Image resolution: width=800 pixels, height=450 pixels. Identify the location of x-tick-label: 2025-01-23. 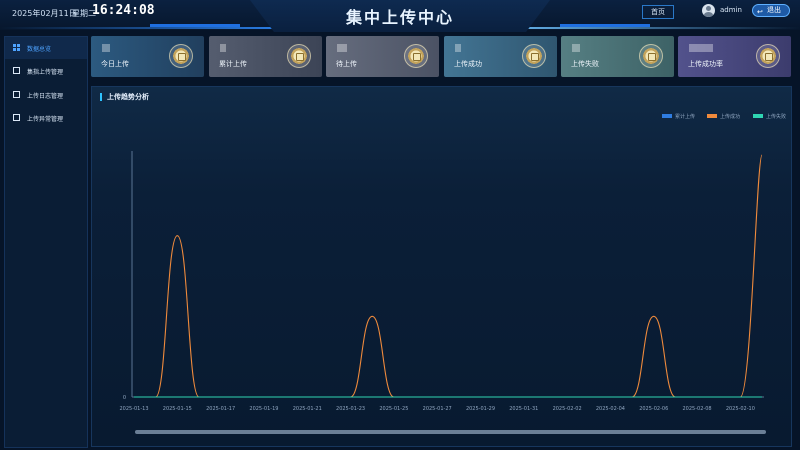
(350, 409).